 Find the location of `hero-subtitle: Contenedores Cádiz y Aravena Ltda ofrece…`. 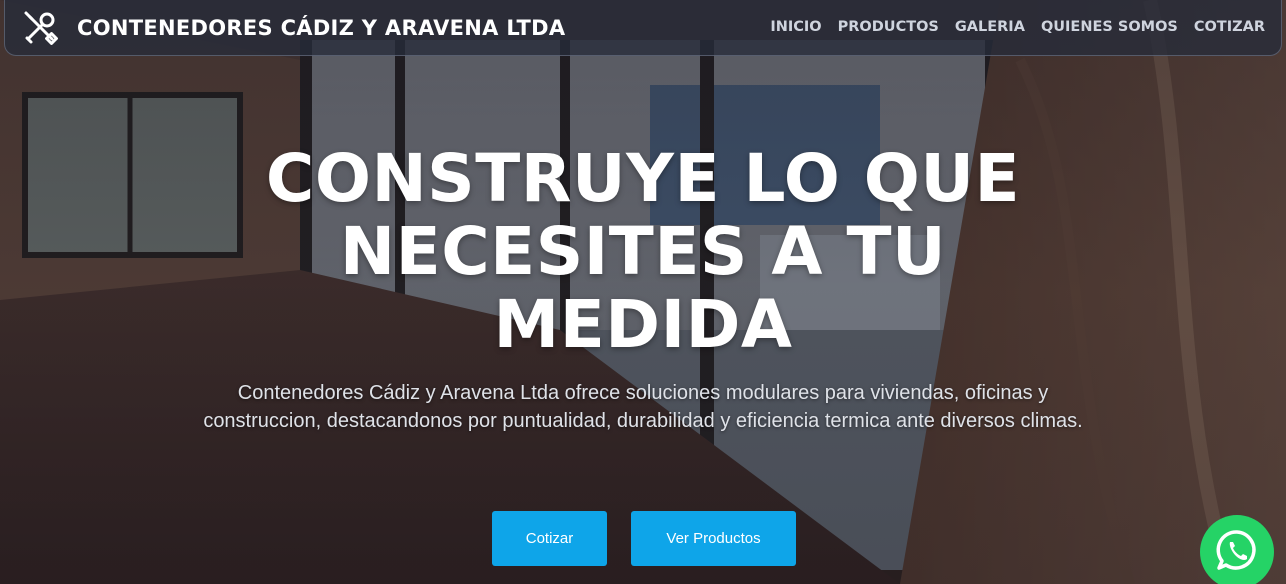

hero-subtitle: Contenedores Cádiz y Aravena Ltda ofrece… is located at coordinates (643, 407).